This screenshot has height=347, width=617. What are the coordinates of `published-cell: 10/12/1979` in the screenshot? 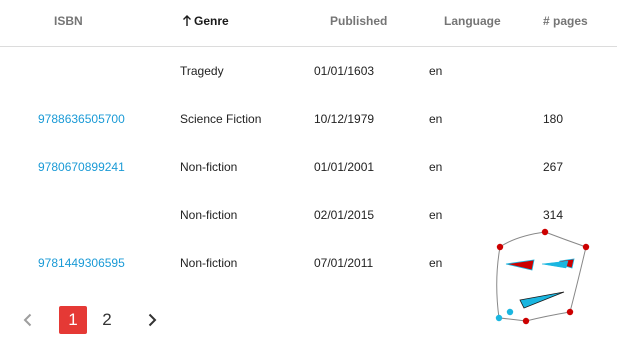 It's located at (344, 119).